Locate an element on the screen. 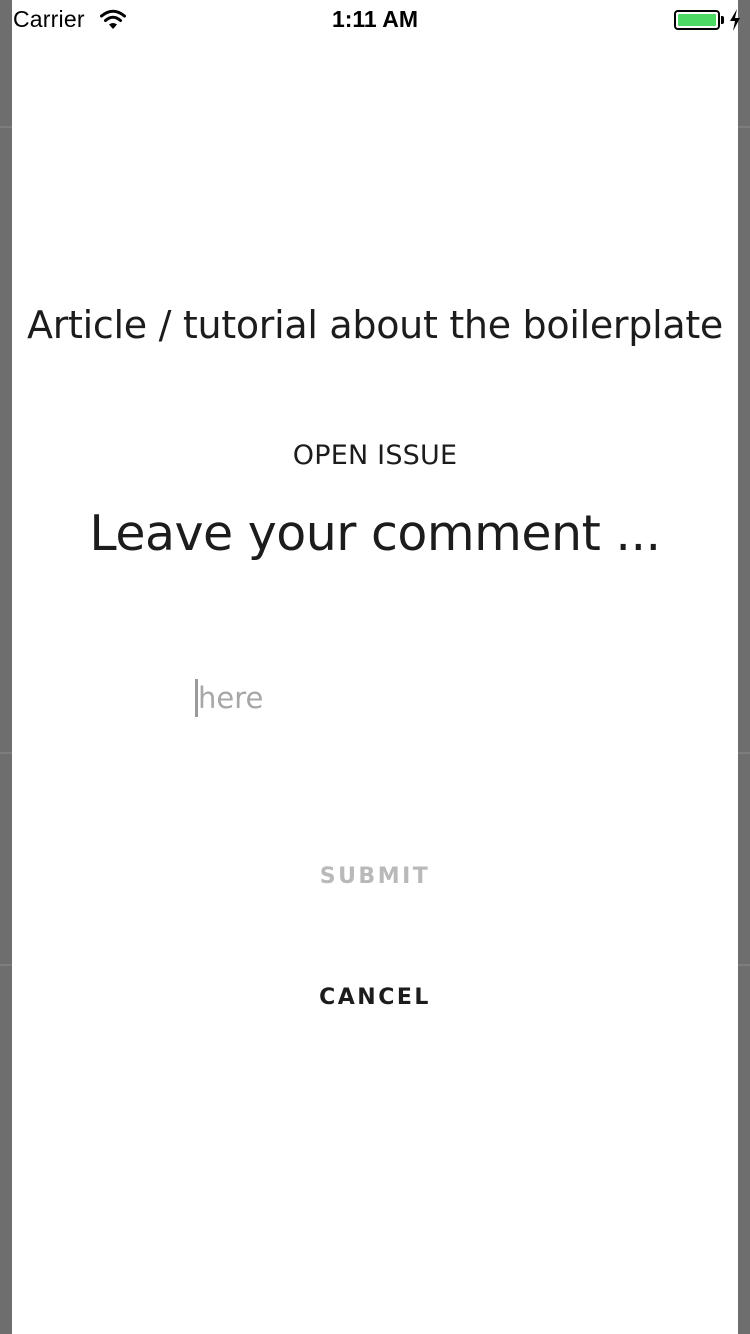 Image resolution: width=750 pixels, height=1334 pixels. status-bar: Carrier 1:11 AM is located at coordinates (375, 20).